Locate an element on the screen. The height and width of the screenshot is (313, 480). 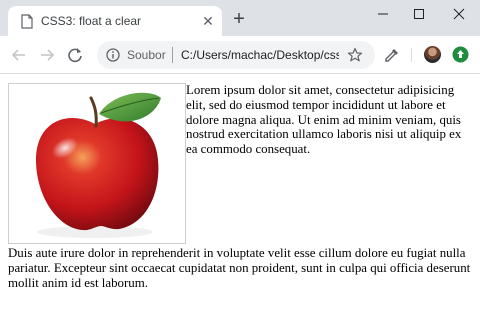
apple-illustration is located at coordinates (98, 165).